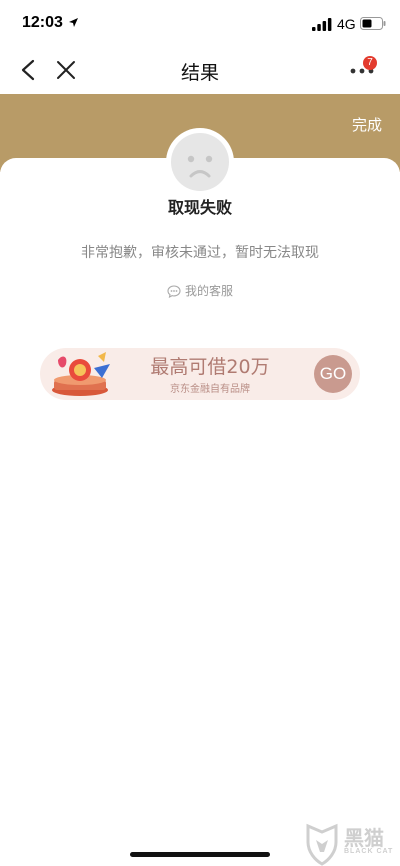 The height and width of the screenshot is (866, 400). I want to click on watermark-subtext: BLACK CAT, so click(369, 851).